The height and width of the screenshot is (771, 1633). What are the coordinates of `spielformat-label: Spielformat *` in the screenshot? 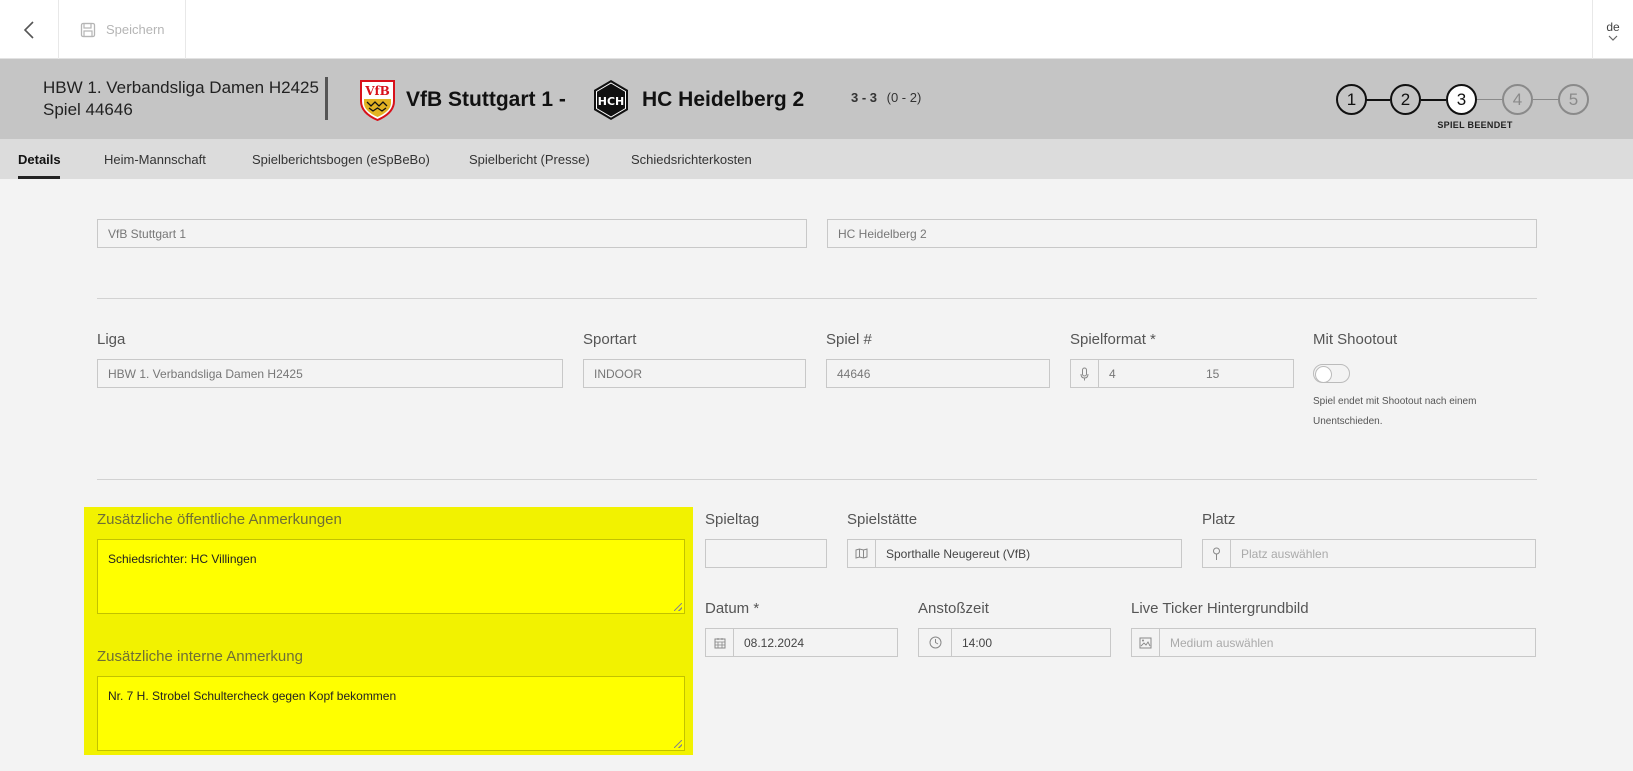 It's located at (1113, 339).